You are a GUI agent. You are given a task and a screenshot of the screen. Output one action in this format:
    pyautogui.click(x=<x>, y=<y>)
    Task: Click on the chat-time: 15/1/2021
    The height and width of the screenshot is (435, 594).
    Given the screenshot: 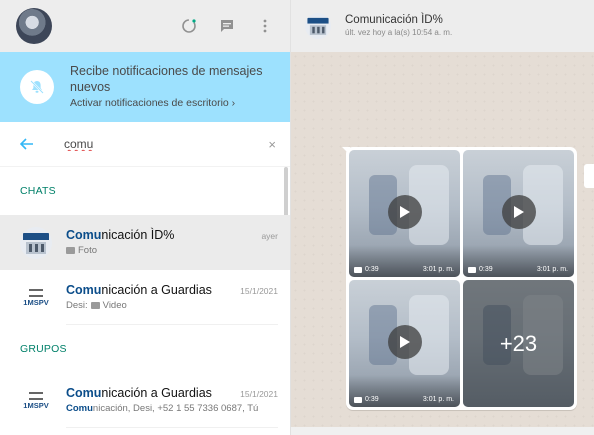 What is the action you would take?
    pyautogui.click(x=259, y=291)
    